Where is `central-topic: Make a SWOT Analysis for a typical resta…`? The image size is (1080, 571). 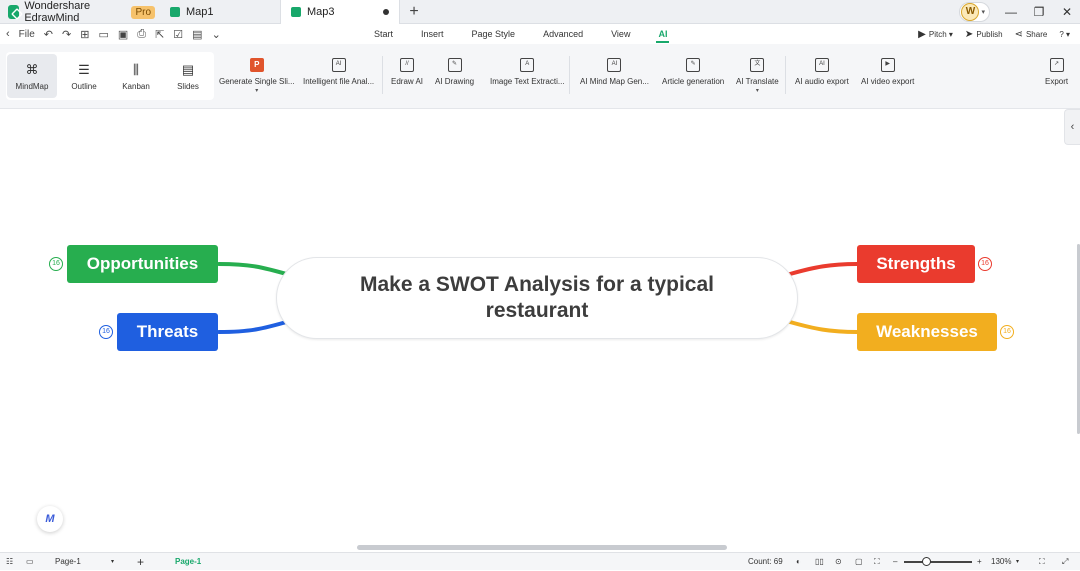
central-topic: Make a SWOT Analysis for a typical resta… is located at coordinates (537, 298).